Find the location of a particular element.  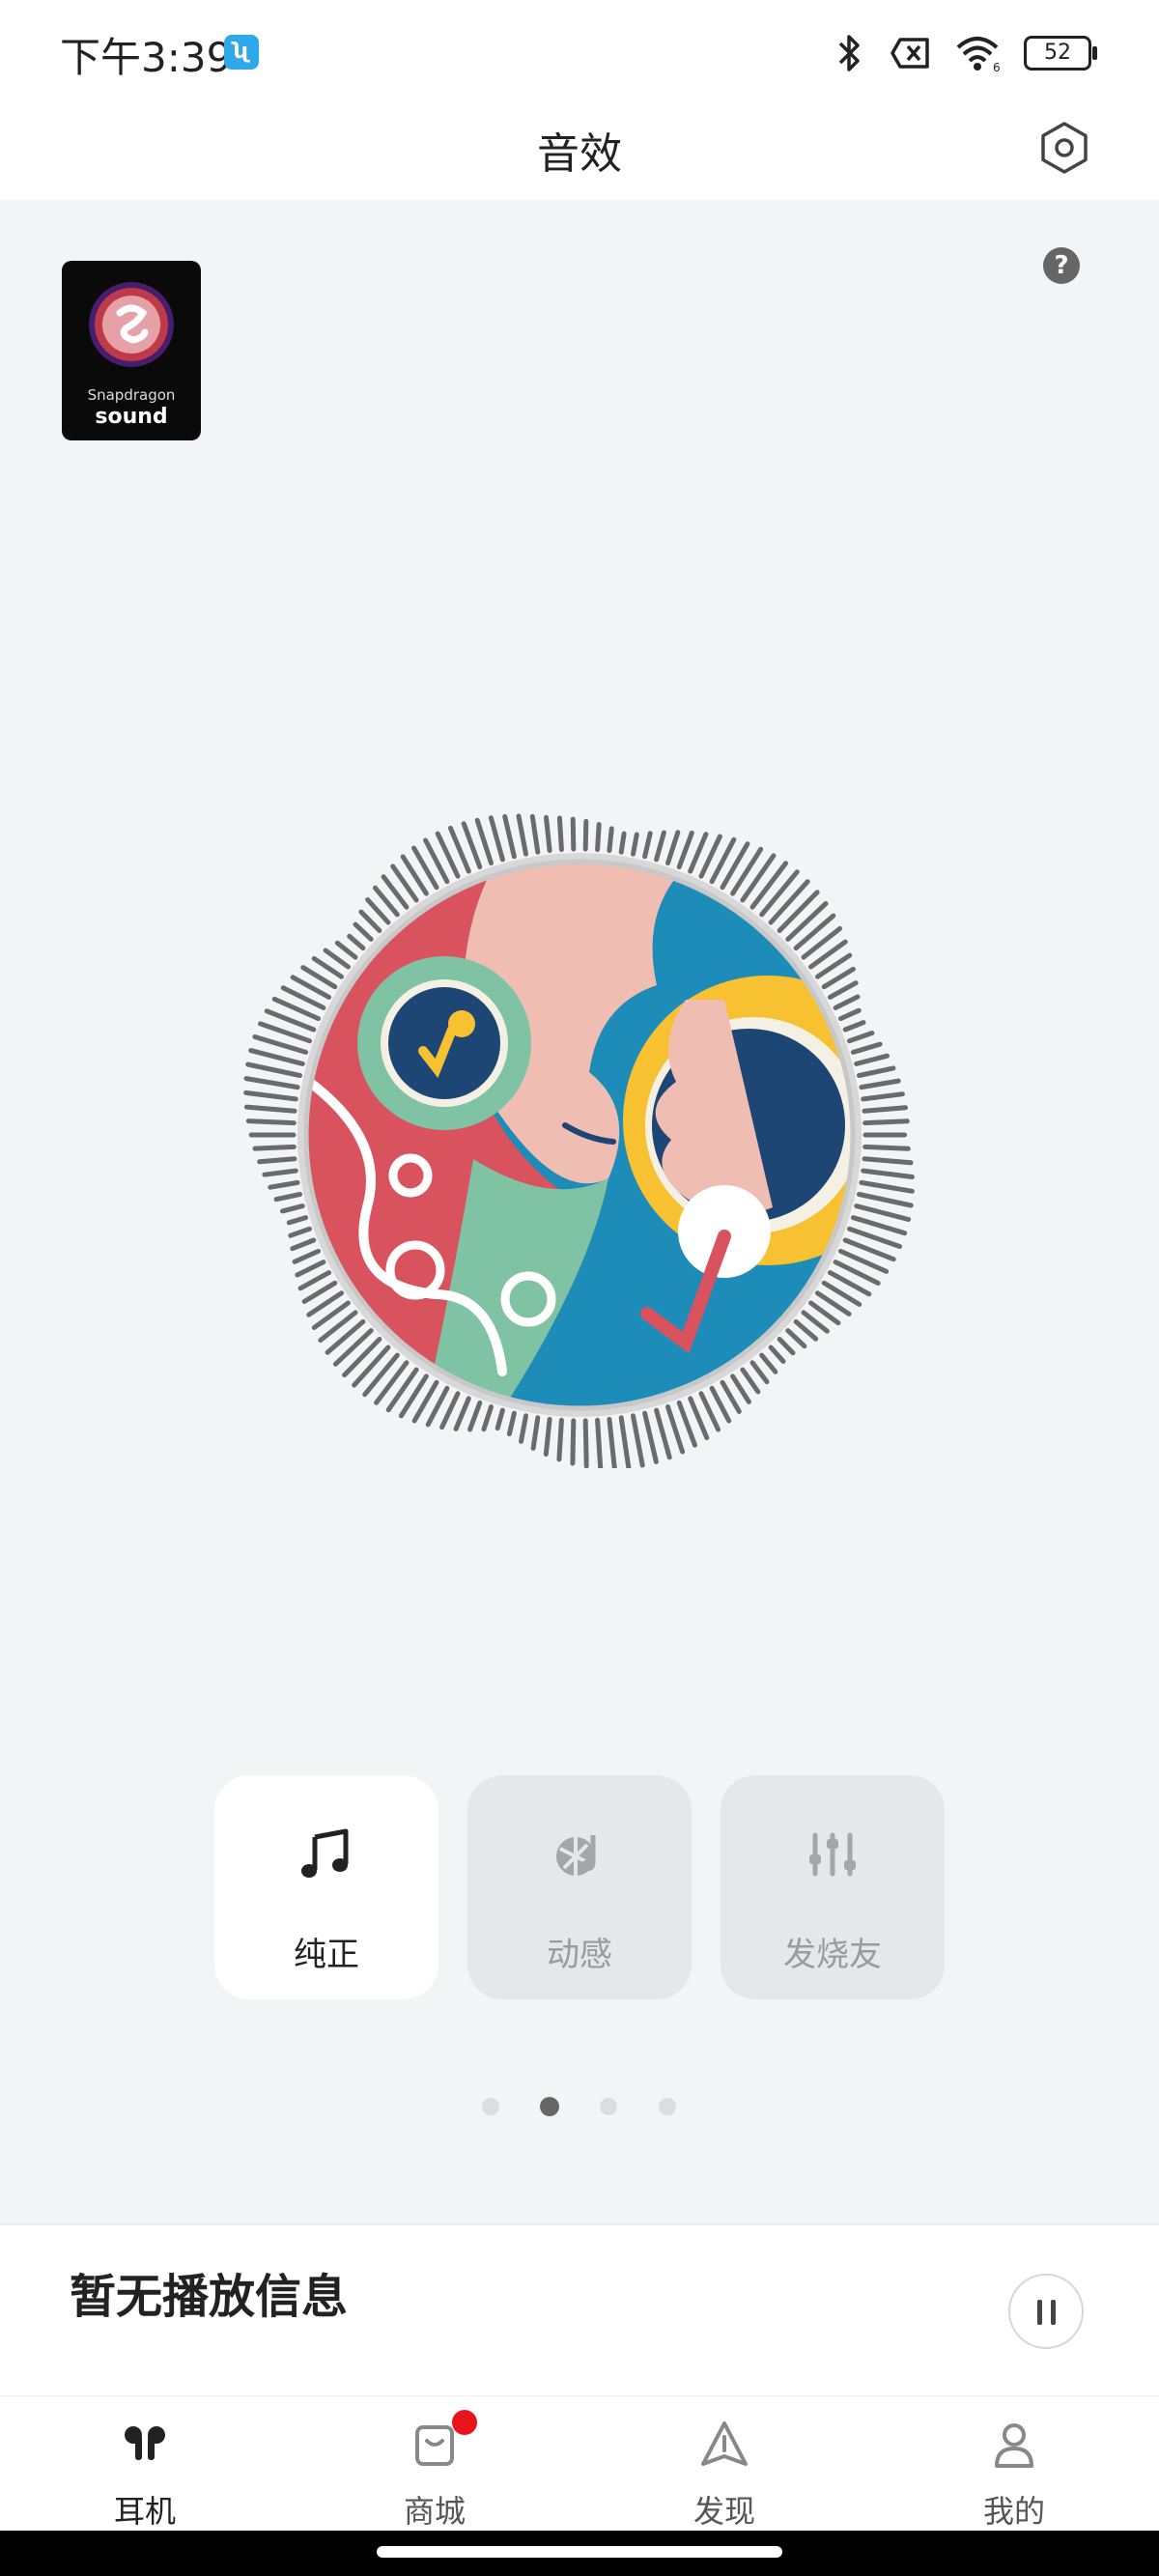

pager-dot-active is located at coordinates (550, 2106).